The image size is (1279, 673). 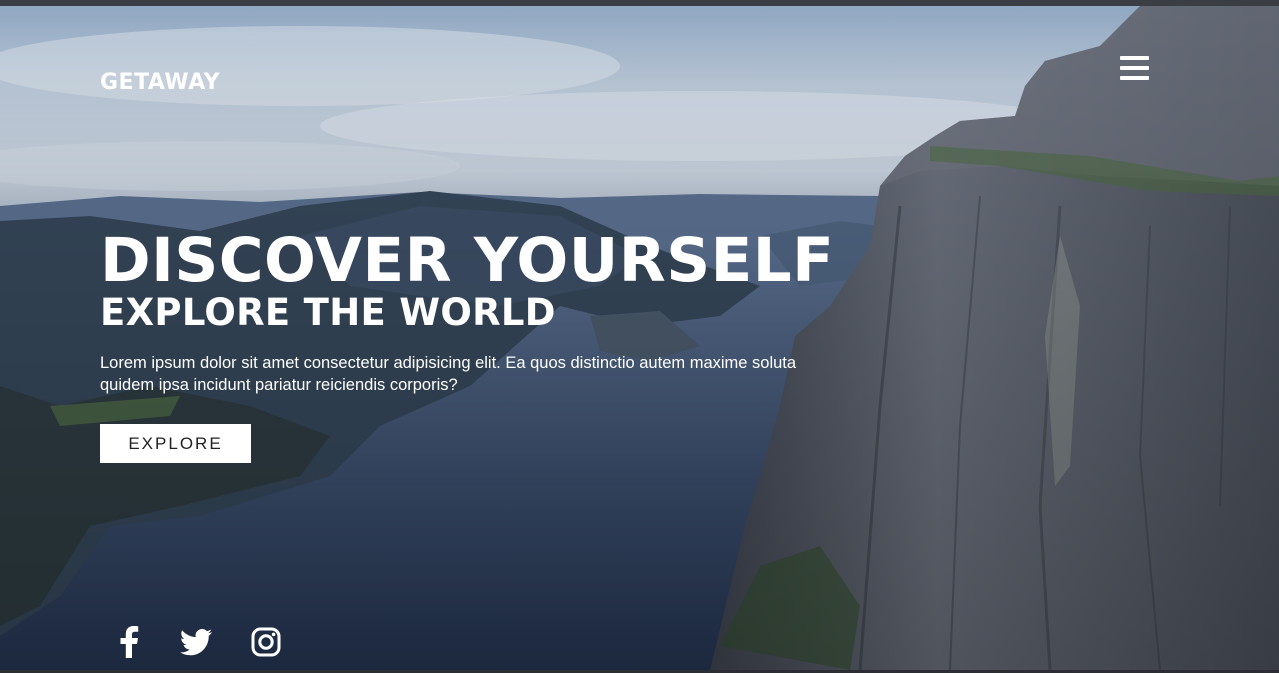 I want to click on menu-bar-bottom, so click(x=1134, y=78).